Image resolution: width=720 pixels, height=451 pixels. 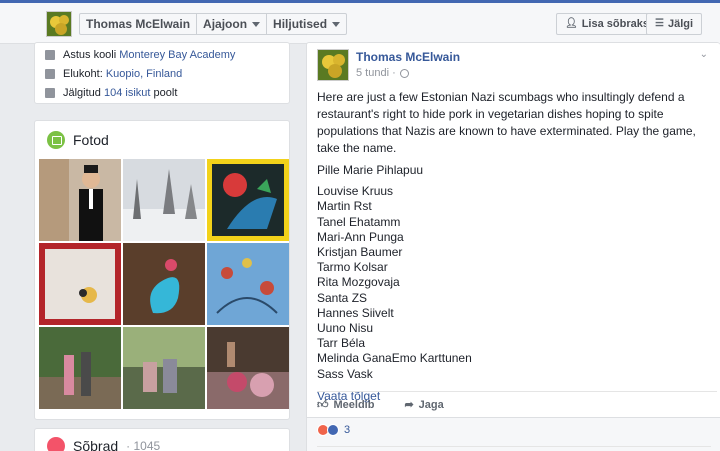 I want to click on list-item: Uuno Nisu, so click(x=345, y=328).